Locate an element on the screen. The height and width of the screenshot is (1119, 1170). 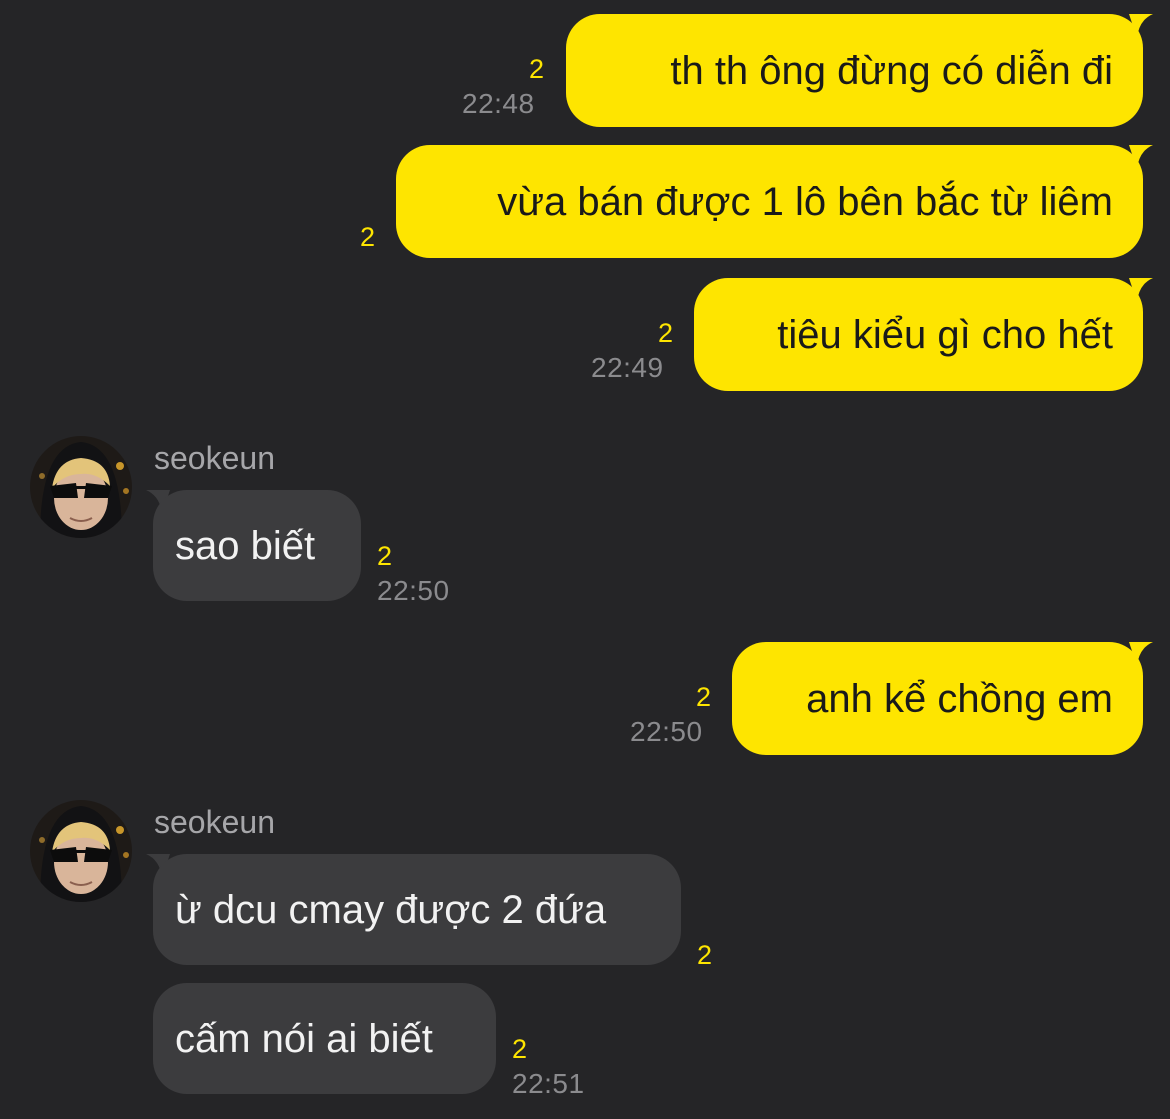
message-text: cấm nói ai biết is located at coordinates (304, 1038).